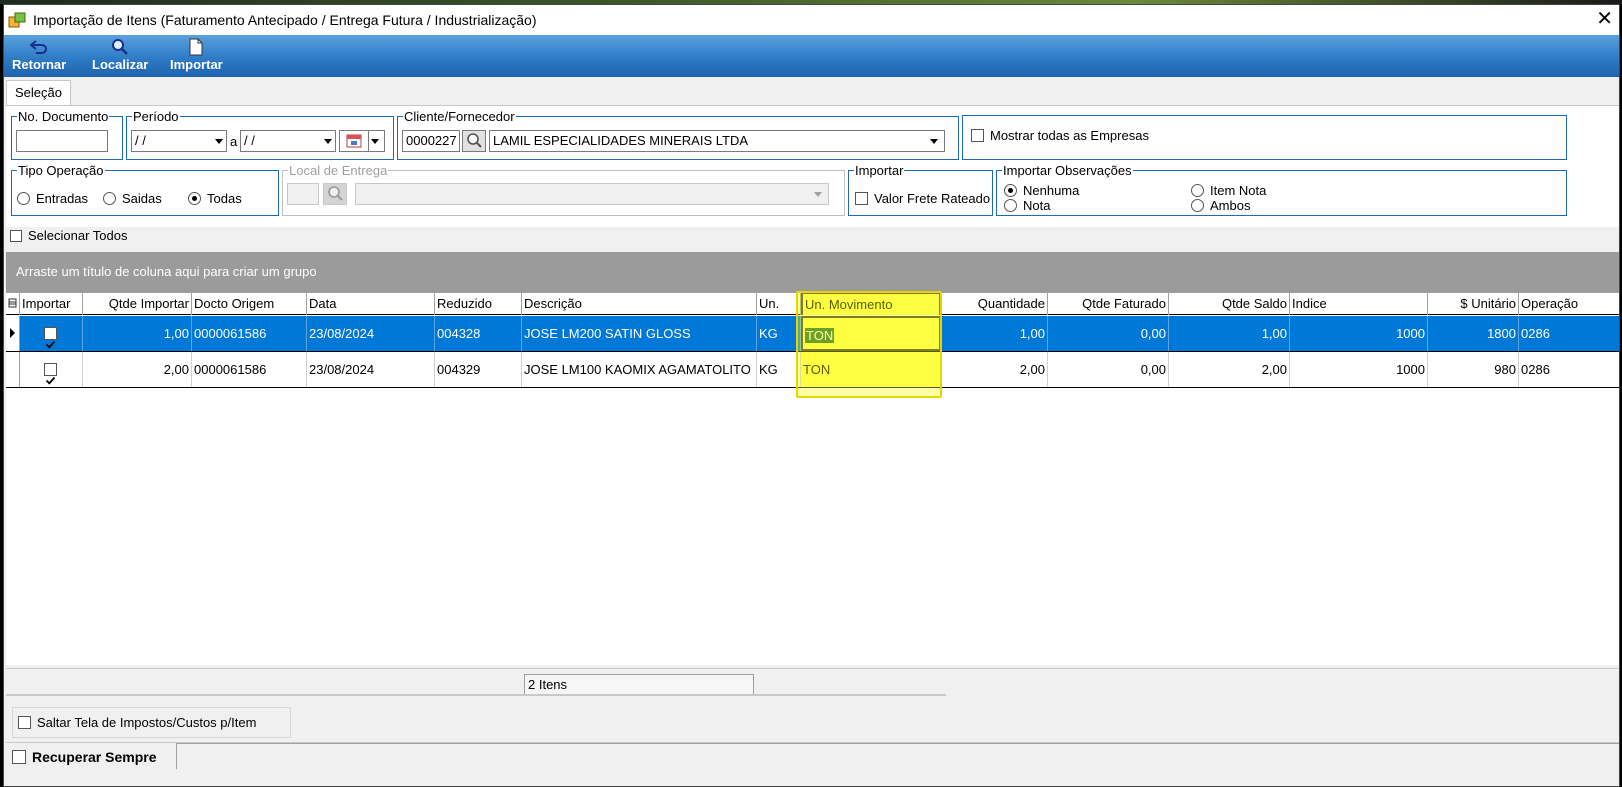 The image size is (1622, 787). What do you see at coordinates (922, 198) in the screenshot?
I see `valor-frete-checkbox: Valor Frete Rateado` at bounding box center [922, 198].